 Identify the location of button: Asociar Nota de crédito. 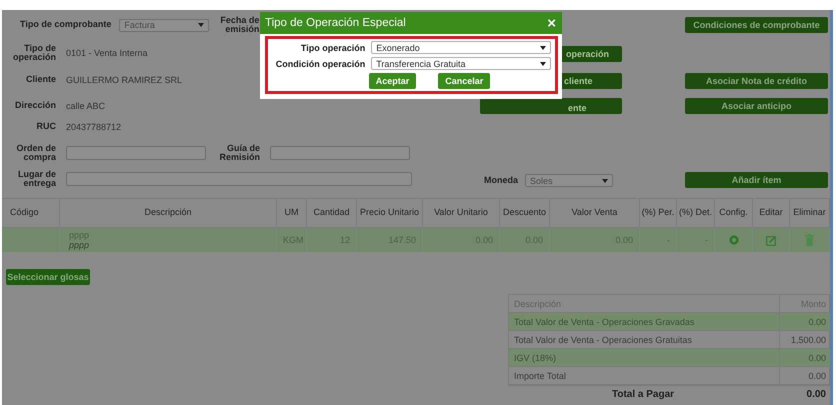
(756, 81).